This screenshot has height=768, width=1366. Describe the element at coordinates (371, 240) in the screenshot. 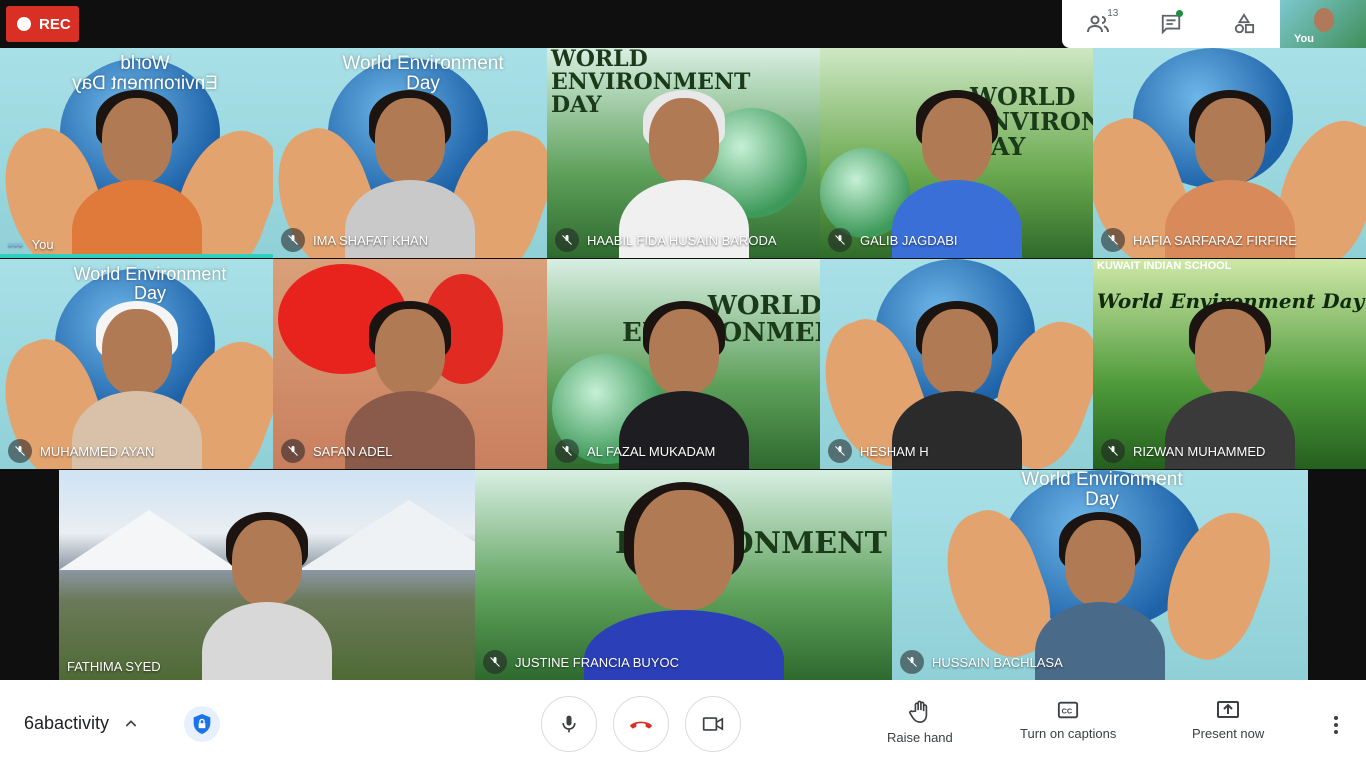

I see `participant-name: IMA SHAFAT KHAN` at that location.